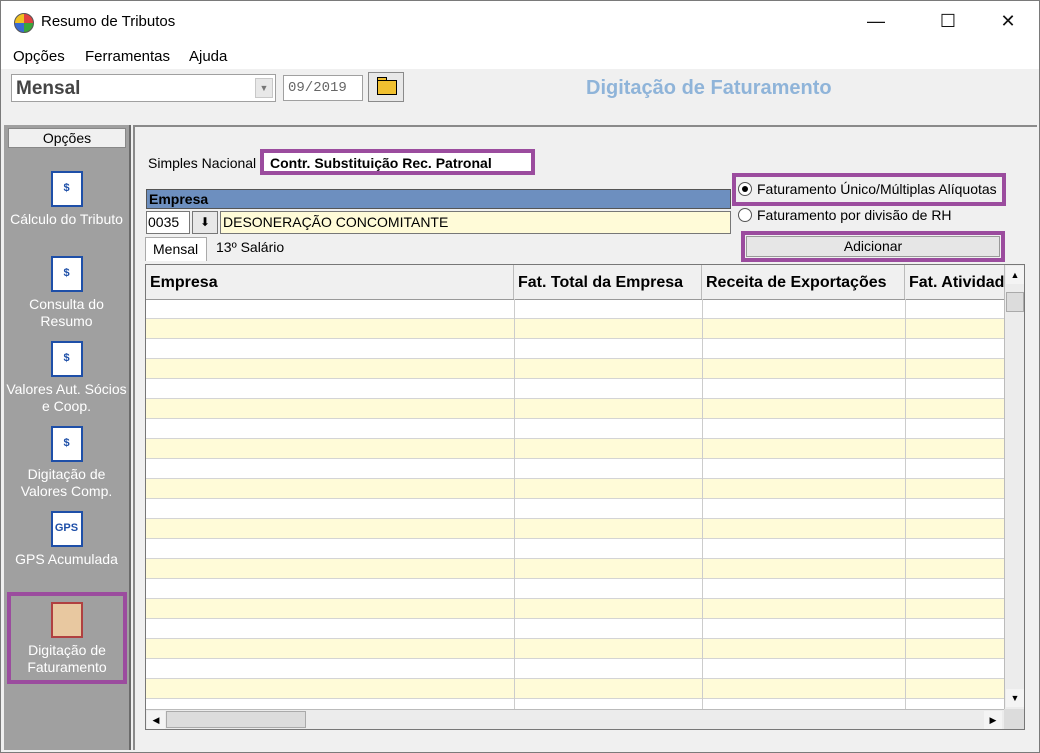 The image size is (1040, 753). I want to click on menu-opcoes: Opções, so click(39, 56).